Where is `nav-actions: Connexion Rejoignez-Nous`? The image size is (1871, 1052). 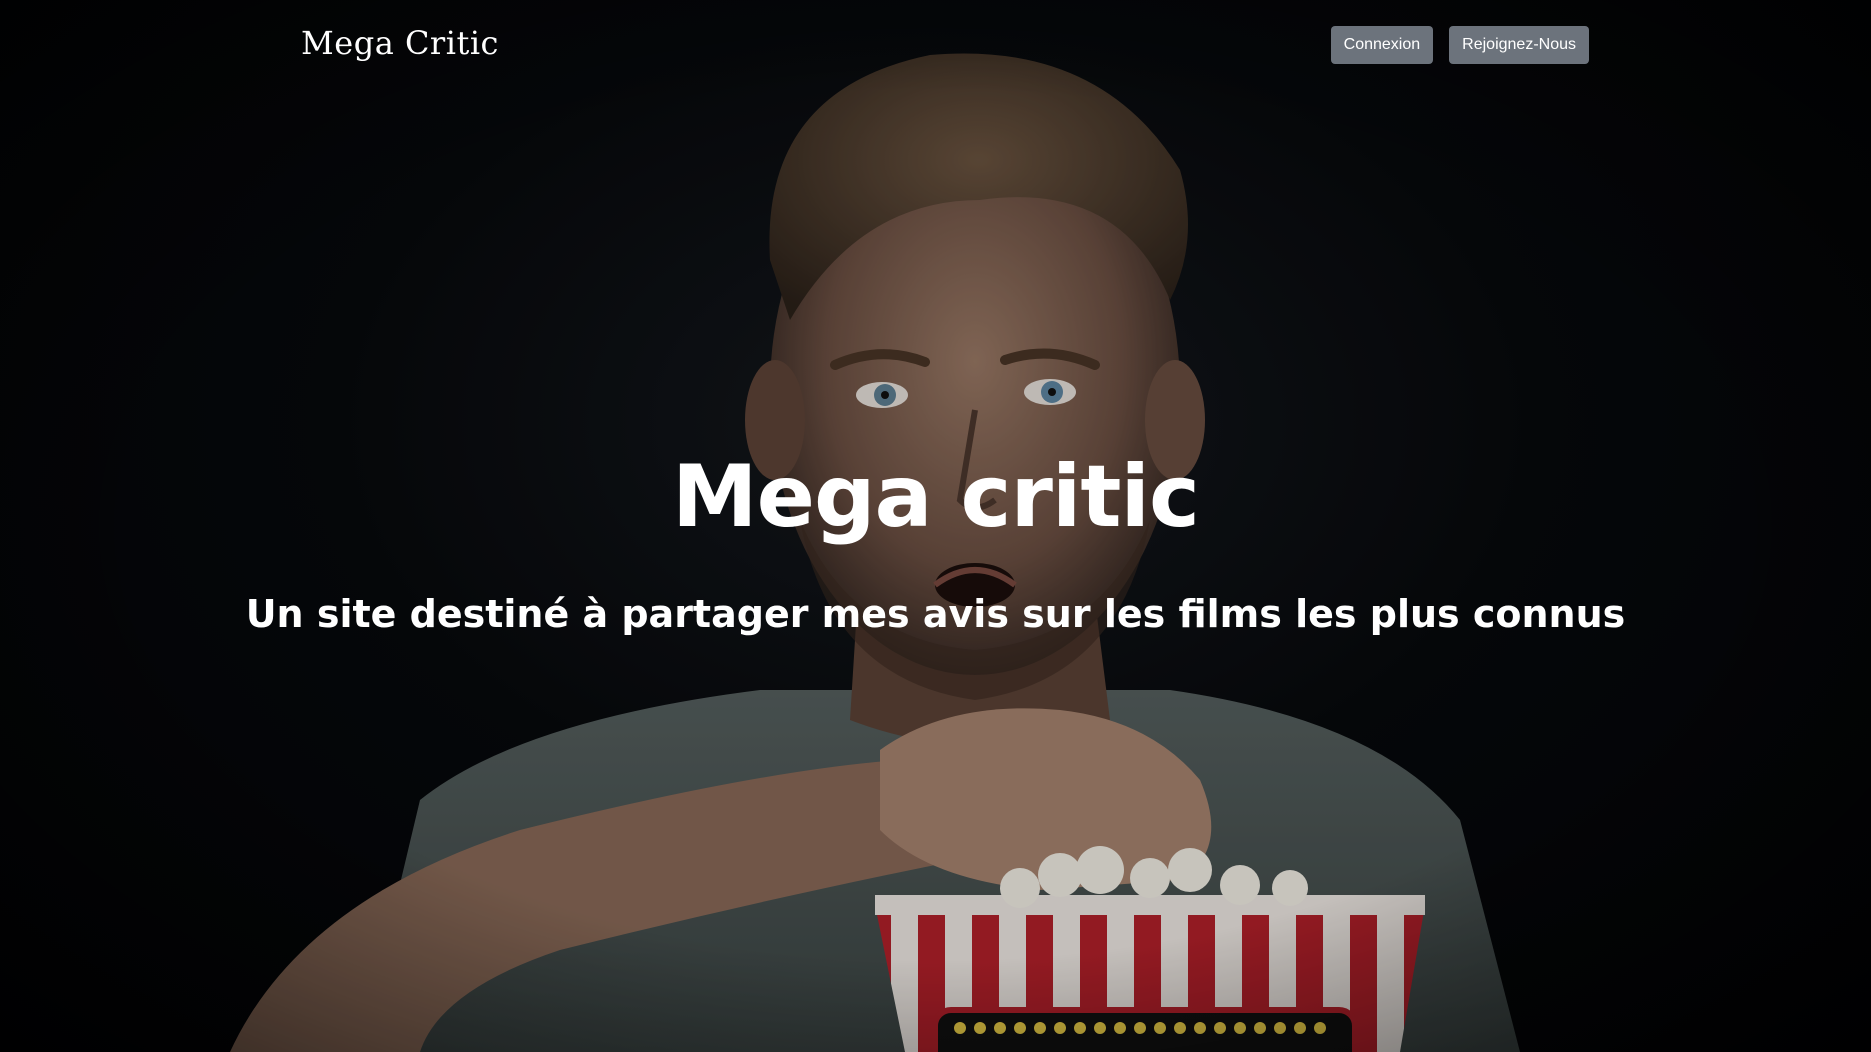
nav-actions: Connexion Rejoignez-Nous is located at coordinates (1459, 45).